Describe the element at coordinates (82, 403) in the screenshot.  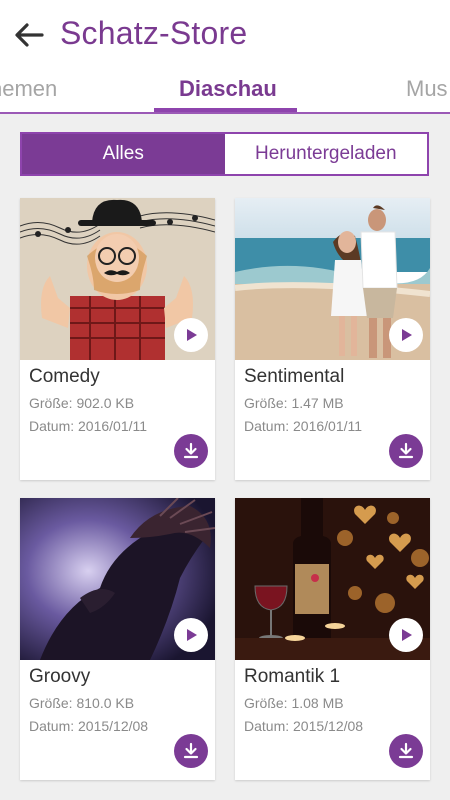
I see `item-size: Größe: 902.0 KB` at that location.